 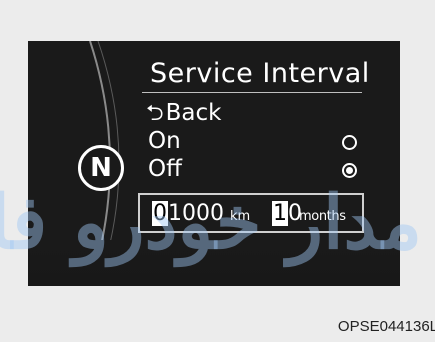 What do you see at coordinates (214, 263) in the screenshot?
I see `panel-shade` at bounding box center [214, 263].